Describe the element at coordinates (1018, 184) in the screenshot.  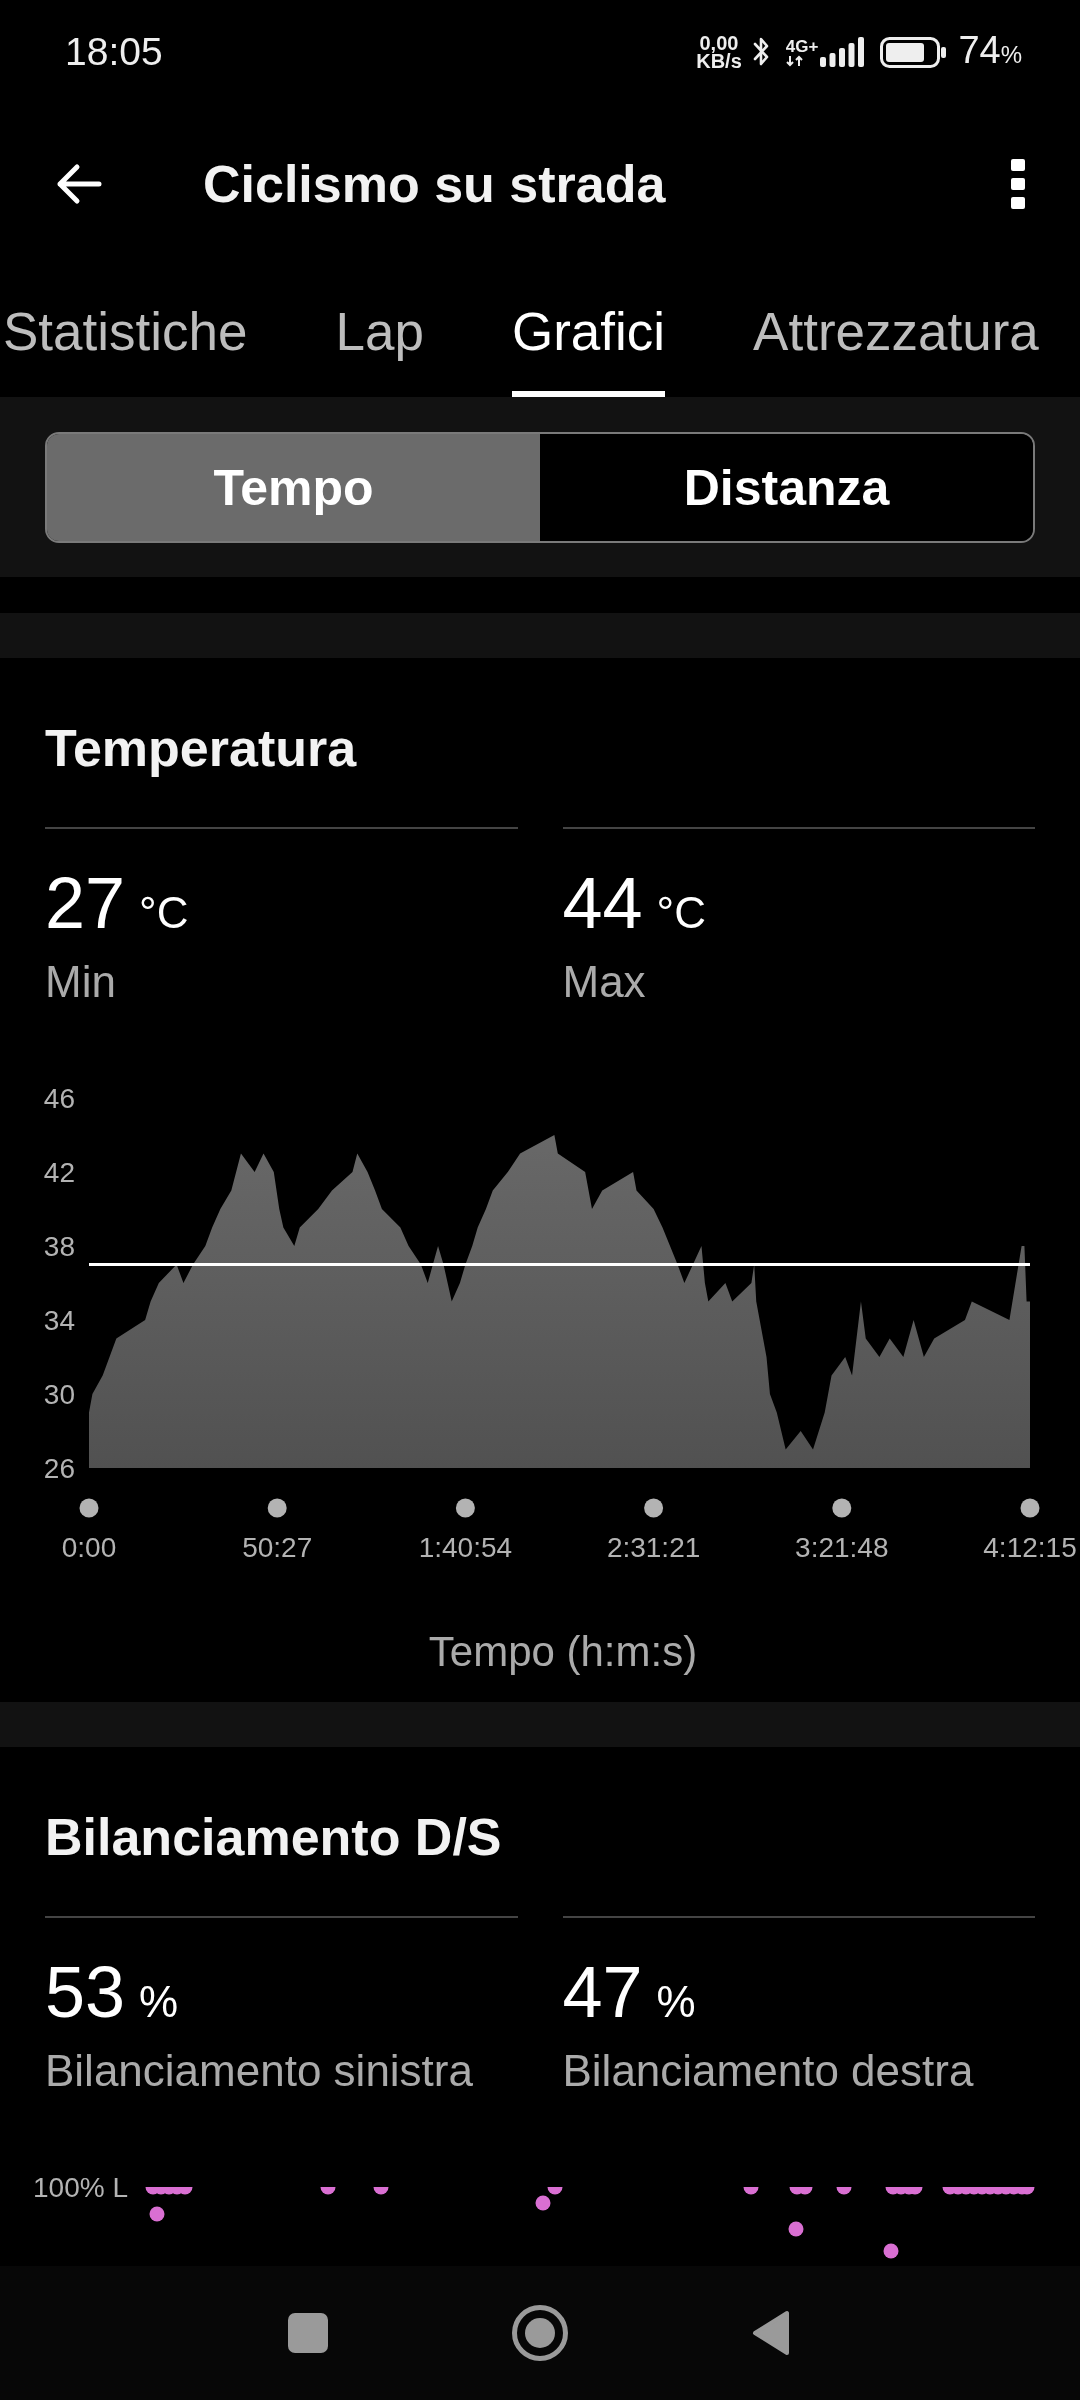
I see `more-options-icon` at that location.